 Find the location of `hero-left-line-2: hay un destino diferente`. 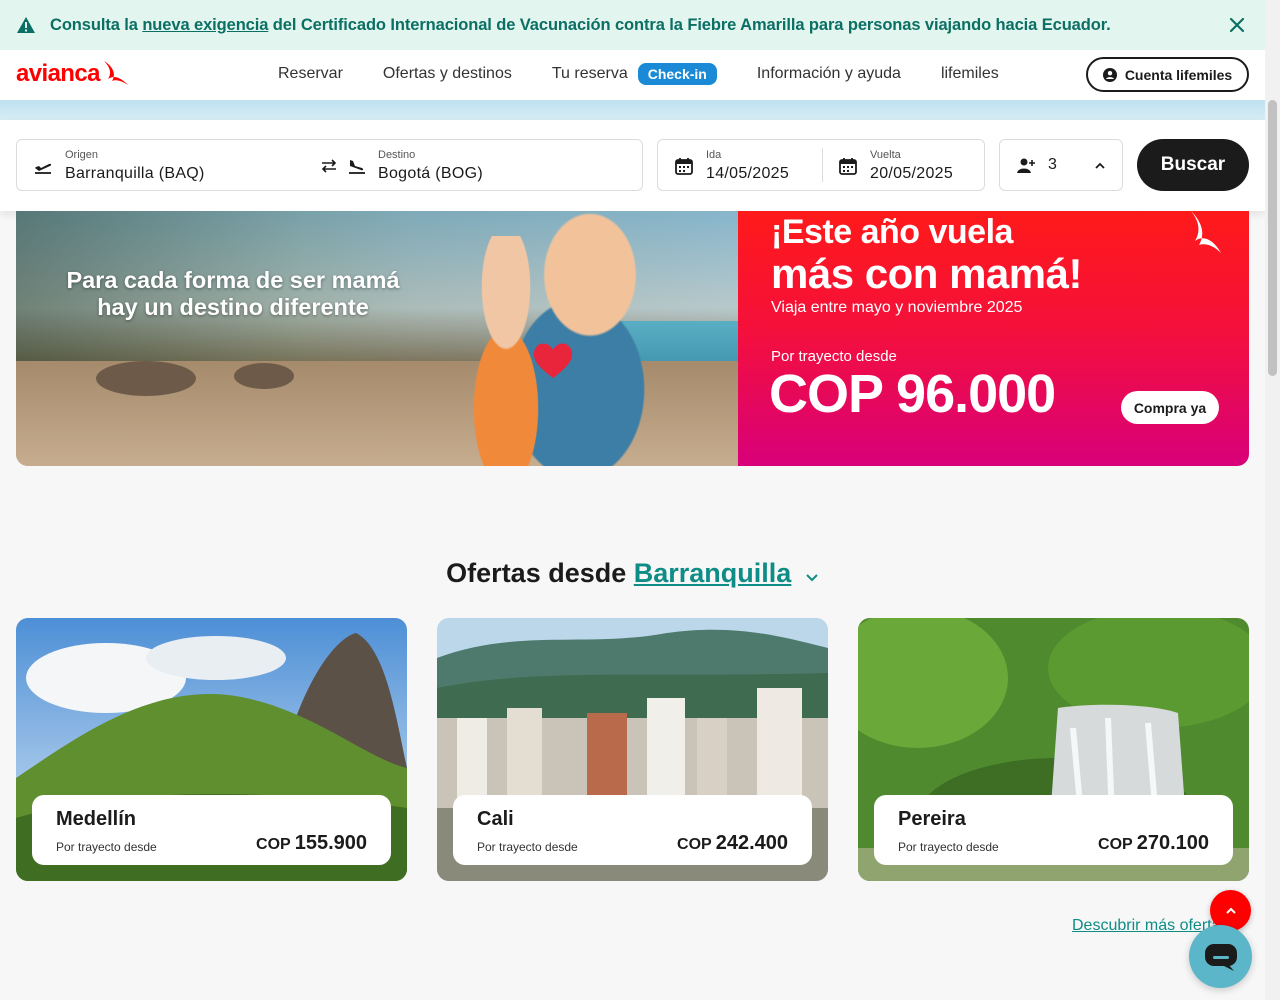

hero-left-line-2: hay un destino diferente is located at coordinates (233, 307).